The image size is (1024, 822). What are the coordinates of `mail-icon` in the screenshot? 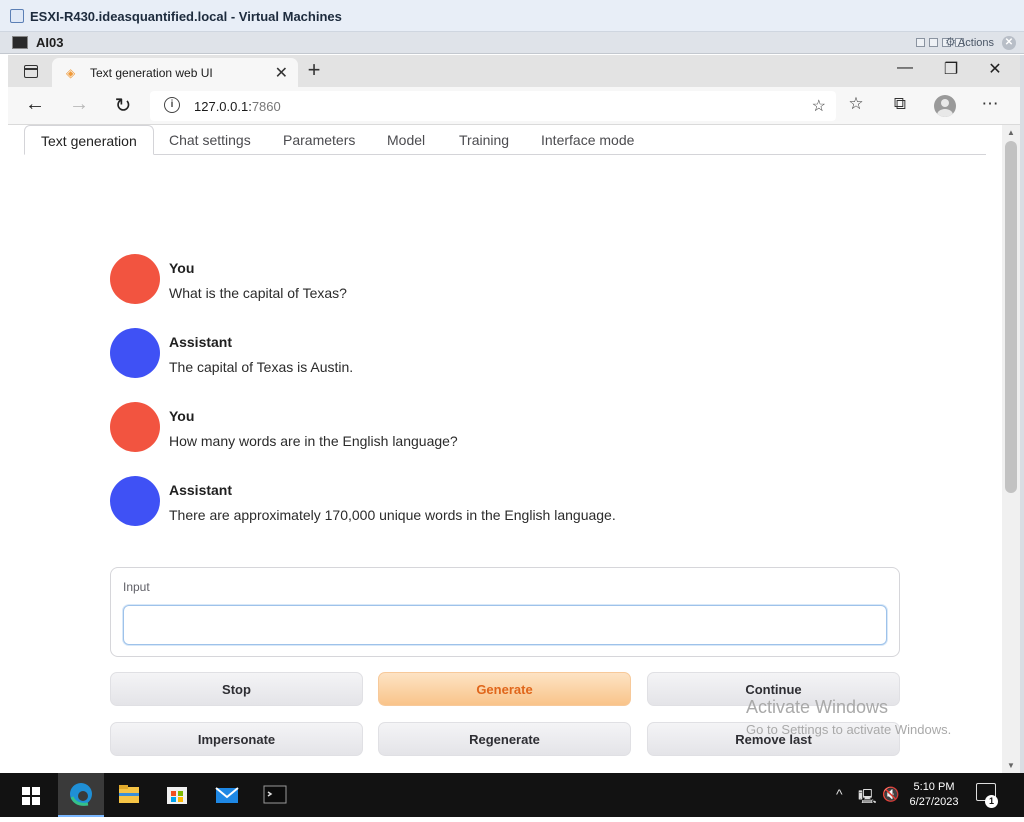 It's located at (227, 795).